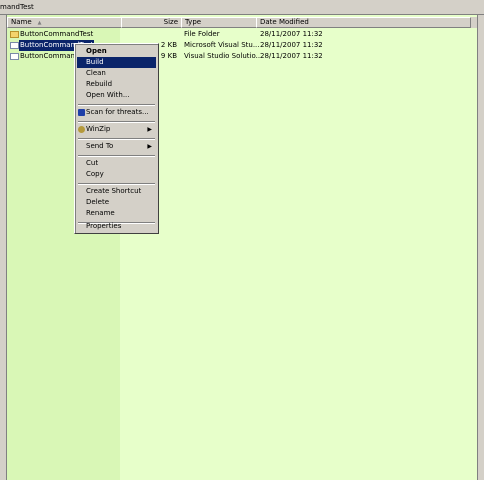 This screenshot has height=480, width=484. Describe the element at coordinates (219, 22) in the screenshot. I see `column-header-type: Type` at that location.